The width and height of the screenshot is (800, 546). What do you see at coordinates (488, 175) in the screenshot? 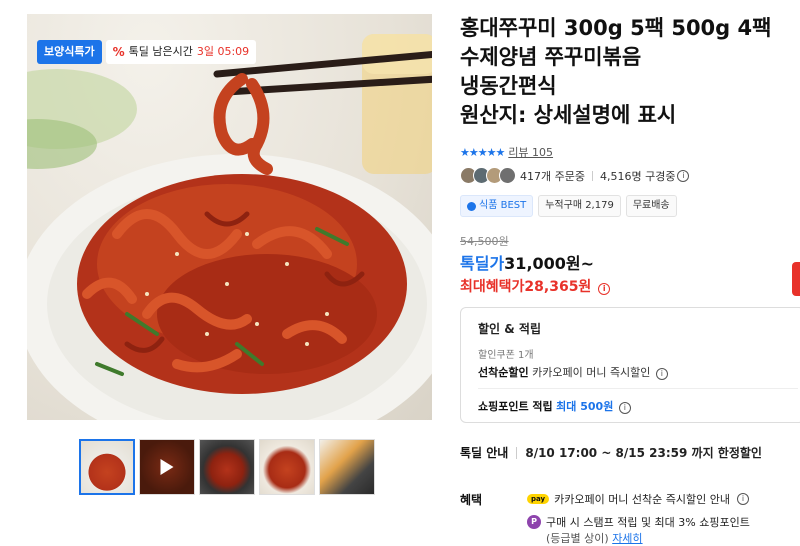
I see `buyer-avatars` at bounding box center [488, 175].